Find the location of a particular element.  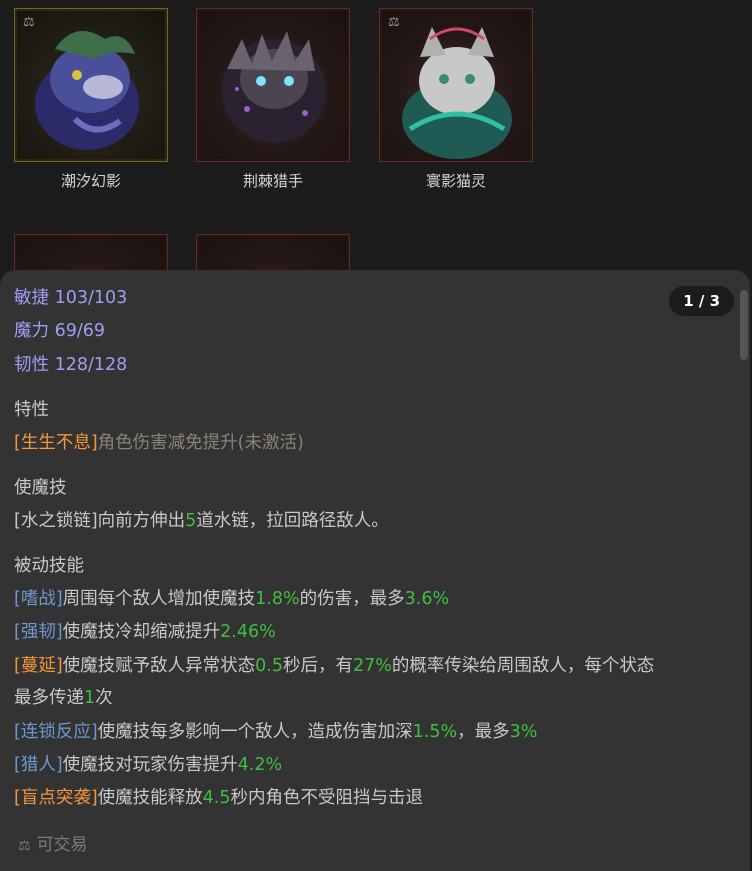

skill-text: 的概率传染给周围敌人，每个状态 is located at coordinates (523, 666).